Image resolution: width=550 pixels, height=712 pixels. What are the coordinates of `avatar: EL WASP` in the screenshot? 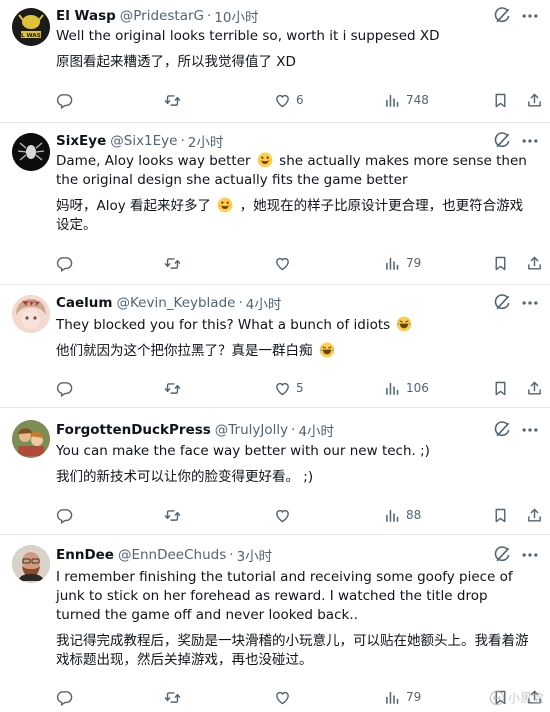 It's located at (31, 27).